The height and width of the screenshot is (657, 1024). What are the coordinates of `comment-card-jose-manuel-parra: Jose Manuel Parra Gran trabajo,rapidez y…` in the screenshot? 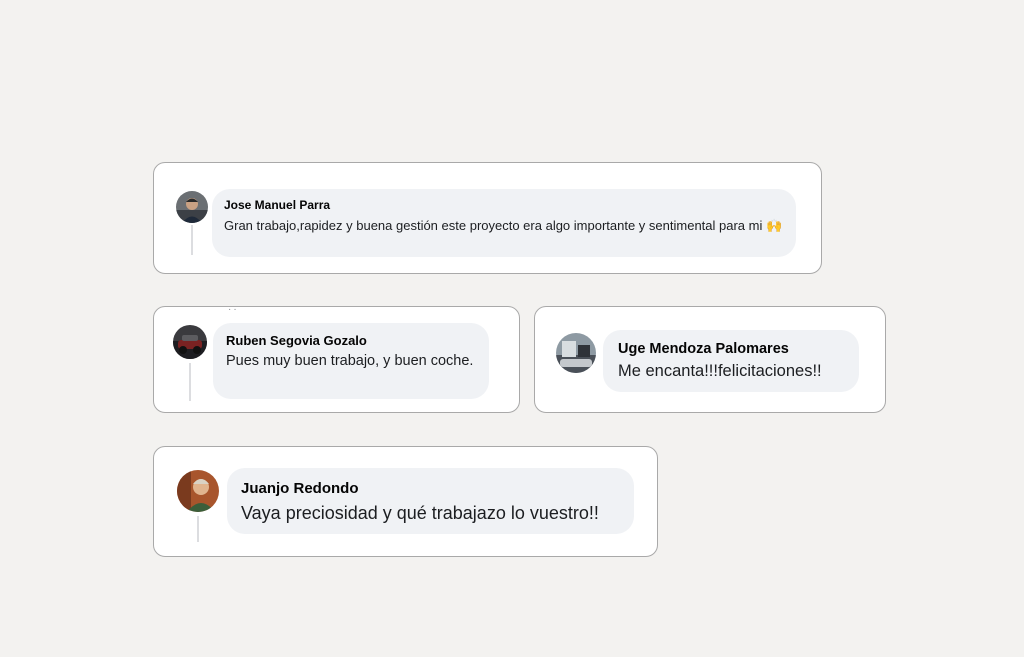 It's located at (487, 218).